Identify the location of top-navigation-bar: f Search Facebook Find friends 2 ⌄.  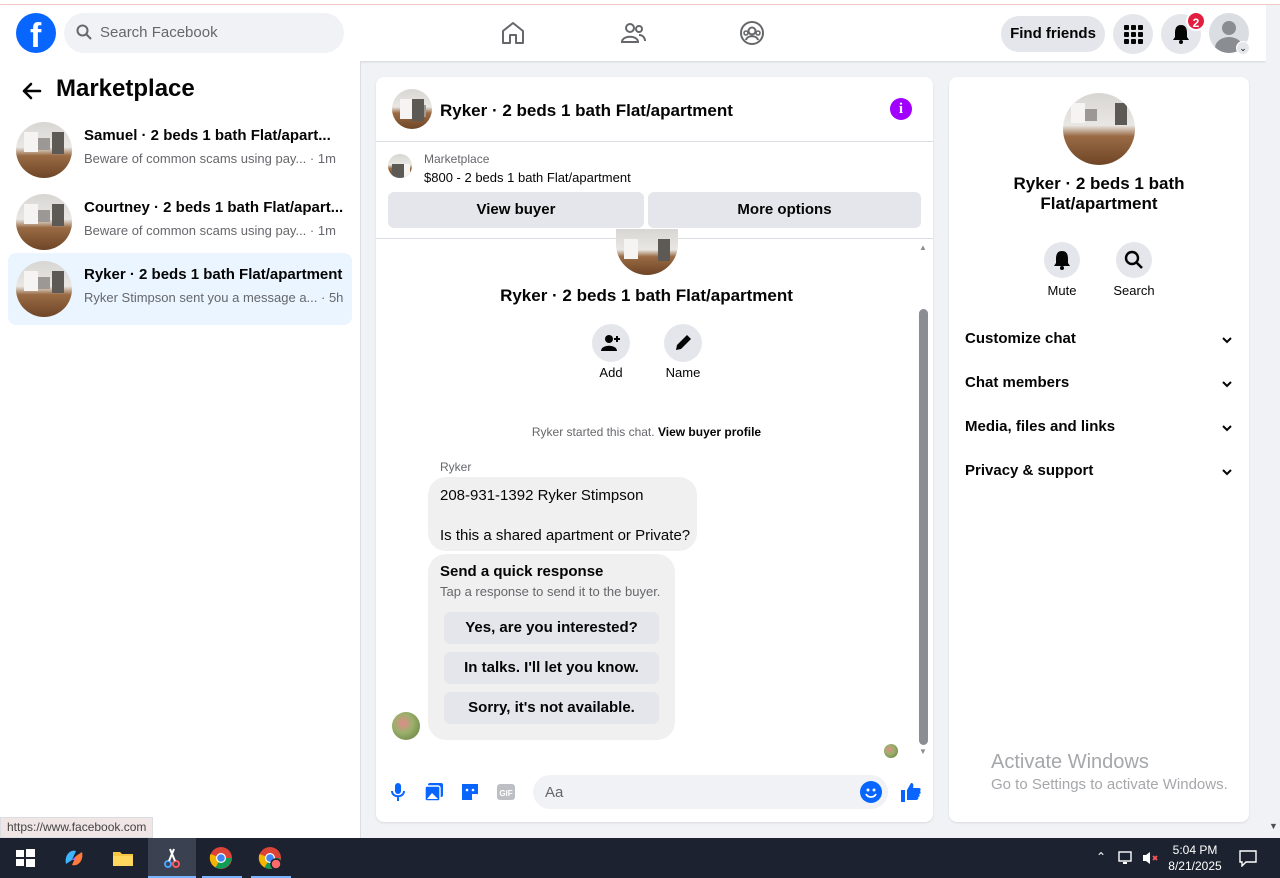
(633, 33).